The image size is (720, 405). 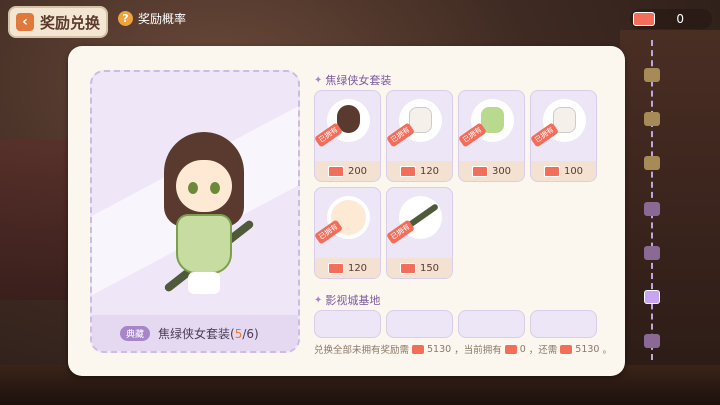 What do you see at coordinates (35, 220) in the screenshot?
I see `background-shelf` at bounding box center [35, 220].